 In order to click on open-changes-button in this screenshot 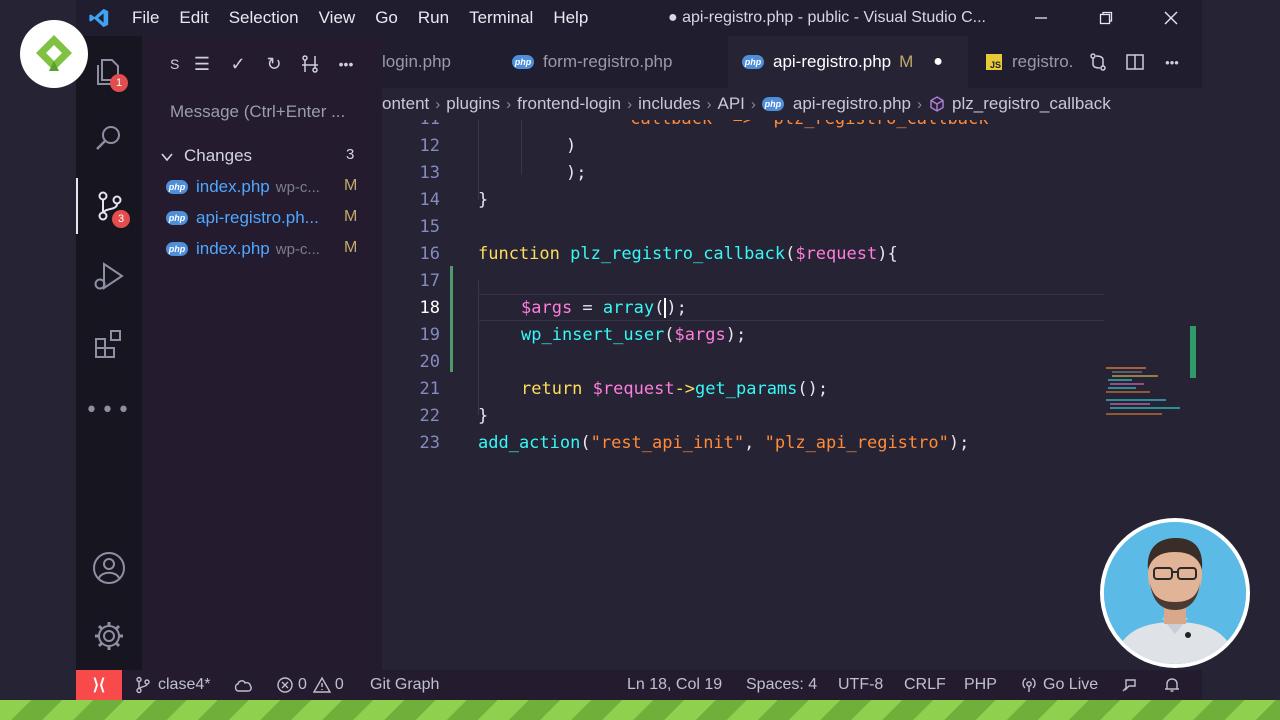, I will do `click(1098, 62)`.